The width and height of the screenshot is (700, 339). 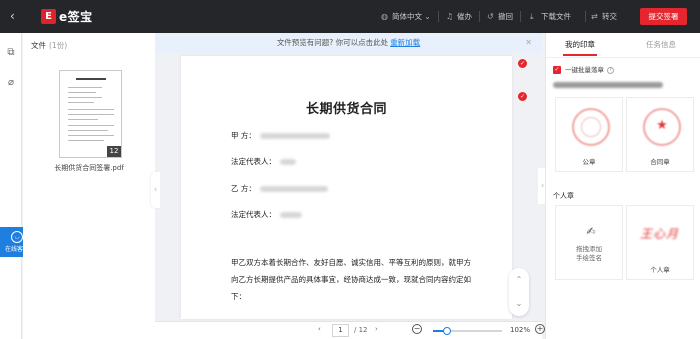 I want to click on party-b-field: 乙 方：, so click(x=279, y=188).